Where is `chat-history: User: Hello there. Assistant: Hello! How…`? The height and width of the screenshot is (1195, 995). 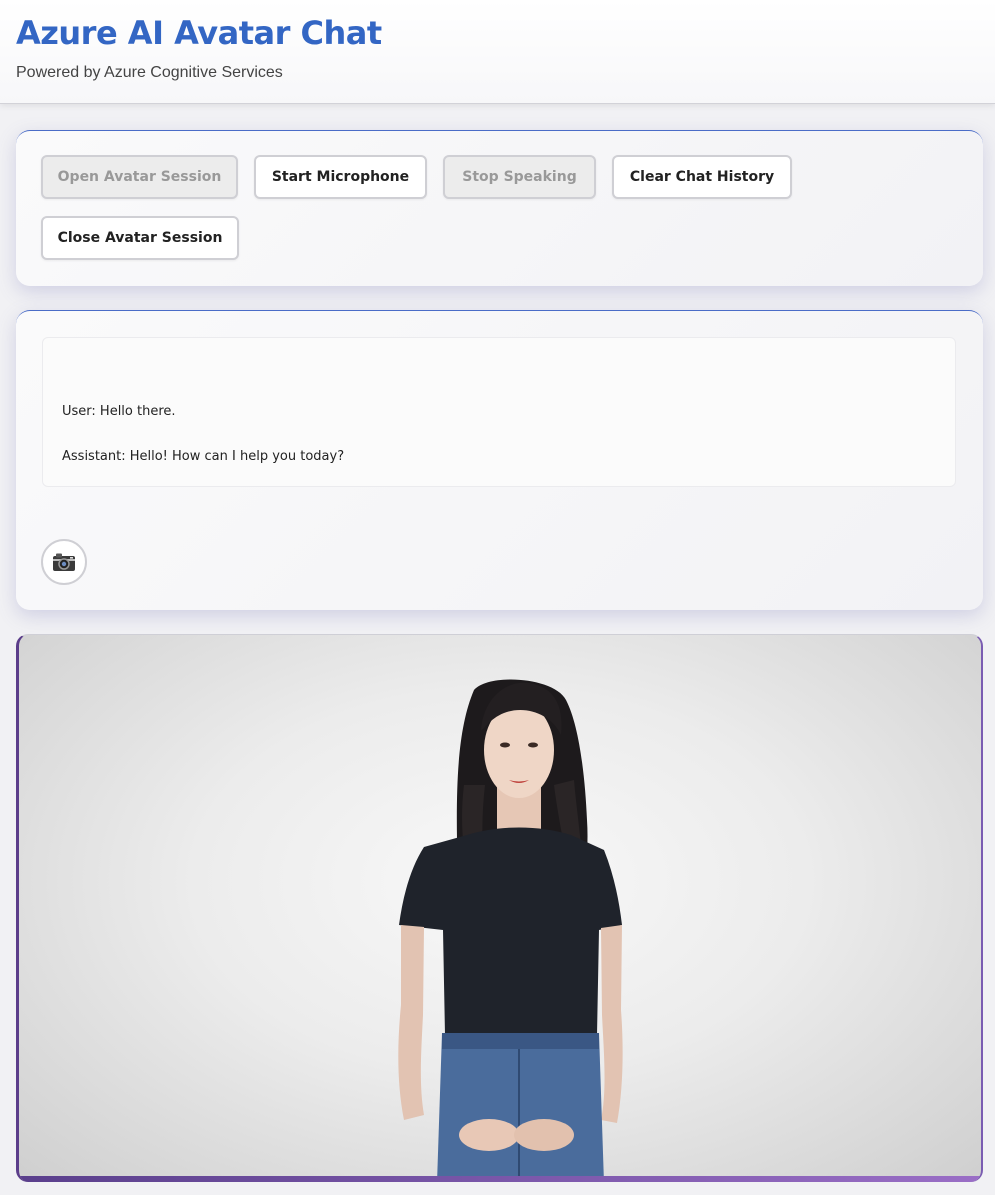
chat-history: User: Hello there. Assistant: Hello! How… is located at coordinates (499, 412).